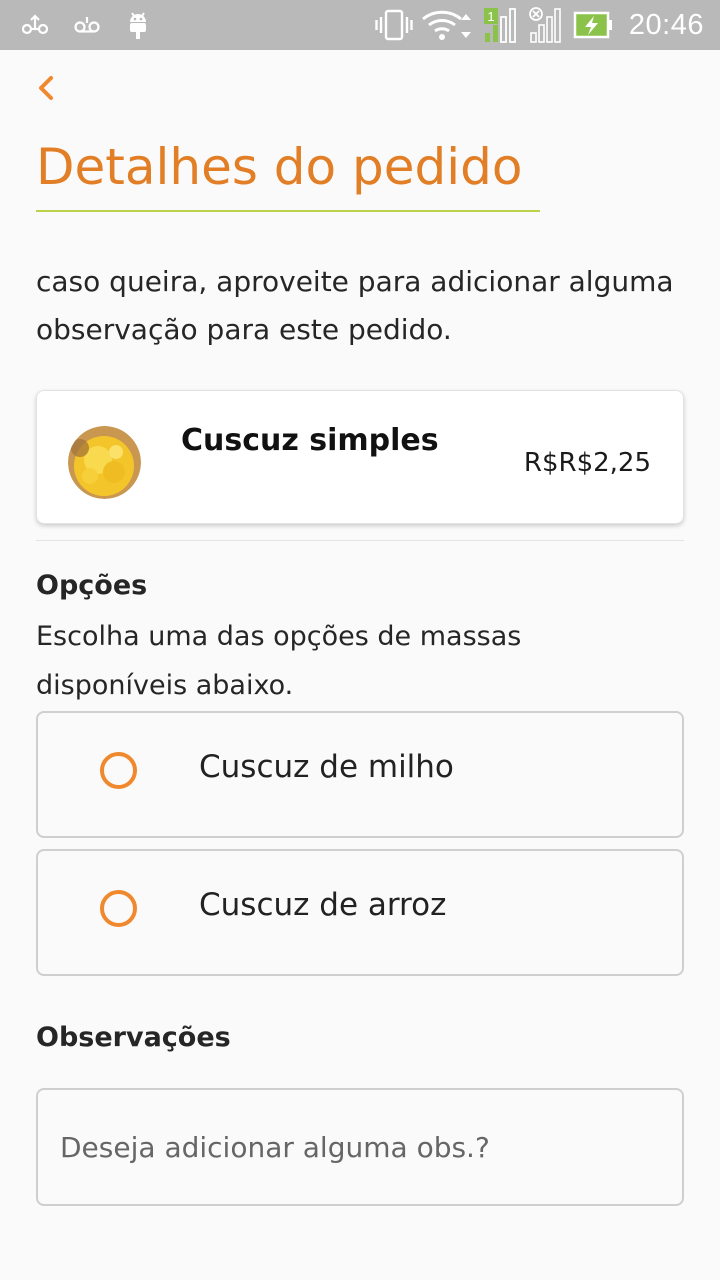 This screenshot has height=1280, width=720. What do you see at coordinates (666, 24) in the screenshot?
I see `clock: 20:46` at bounding box center [666, 24].